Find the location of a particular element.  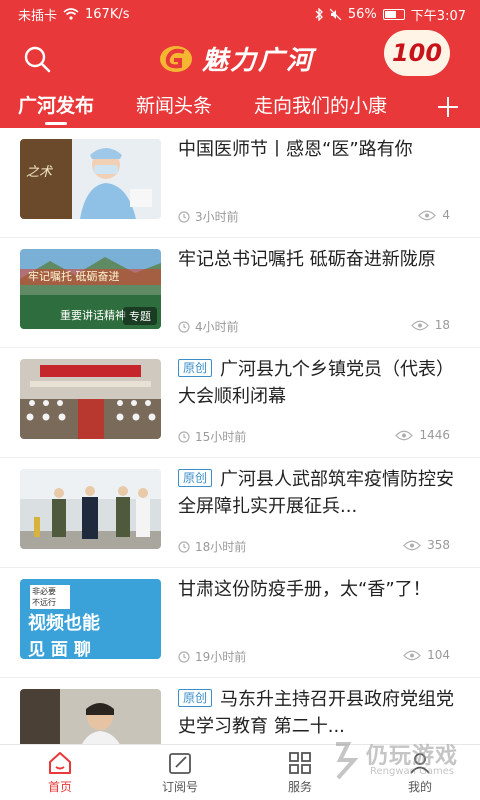

publish-time: 19小时前 is located at coordinates (221, 657).